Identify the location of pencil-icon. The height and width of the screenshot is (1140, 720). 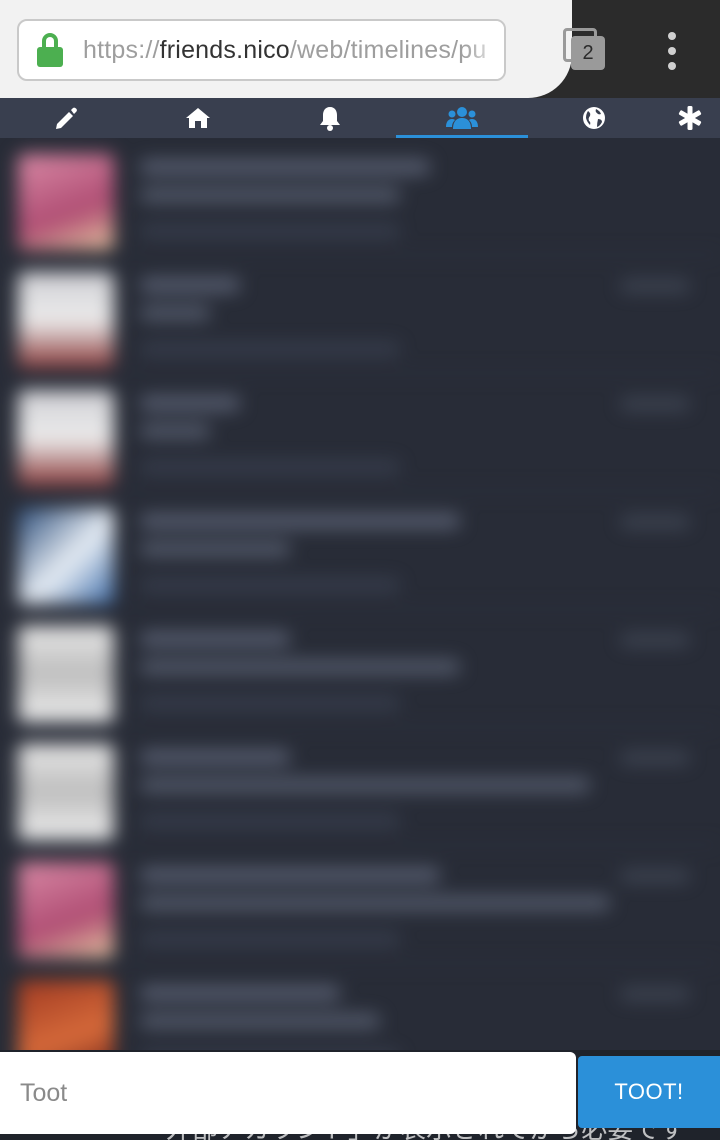
(66, 118).